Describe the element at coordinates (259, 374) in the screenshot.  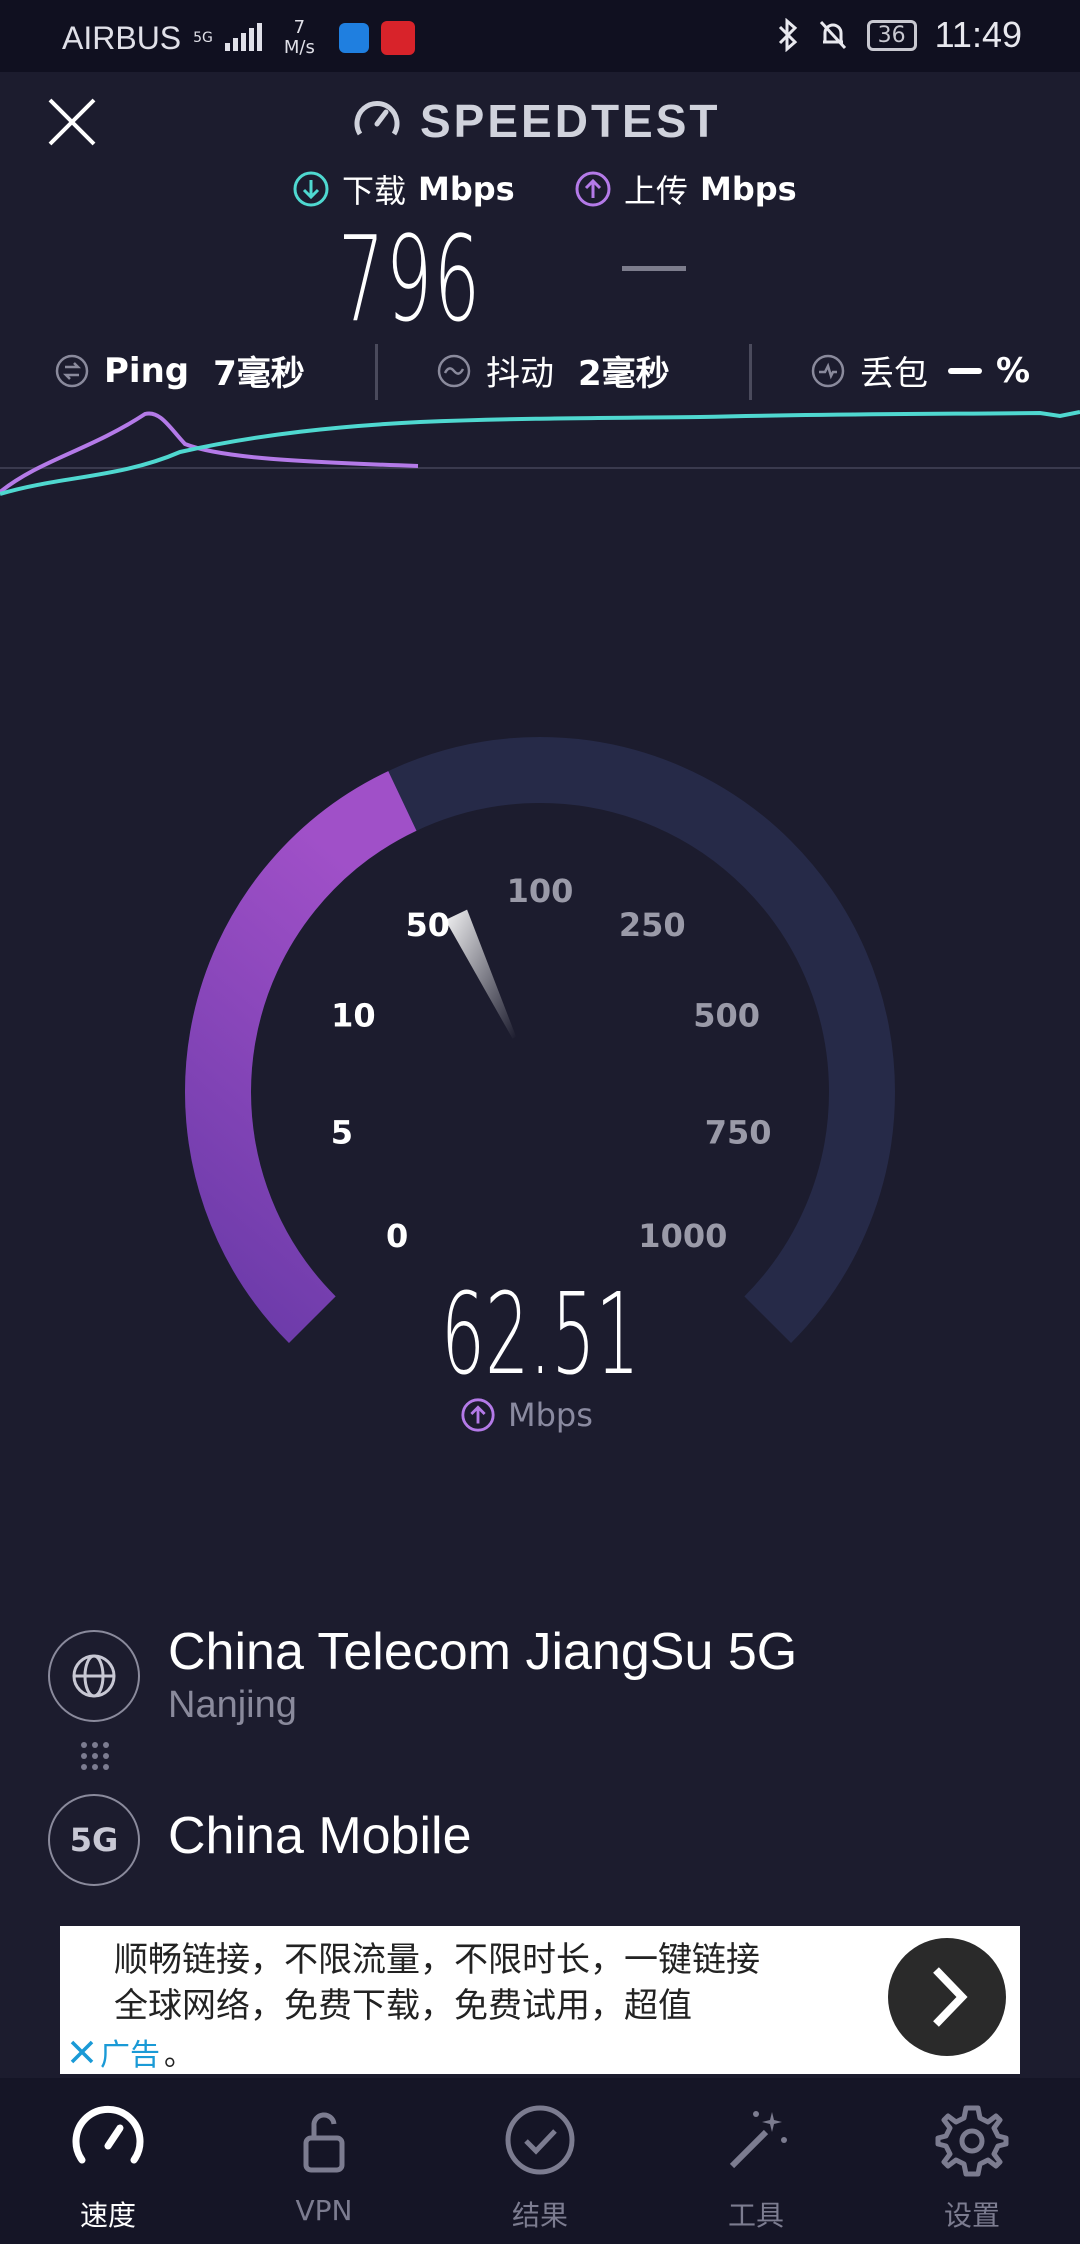
I see `ping-value: 7毫秒` at that location.